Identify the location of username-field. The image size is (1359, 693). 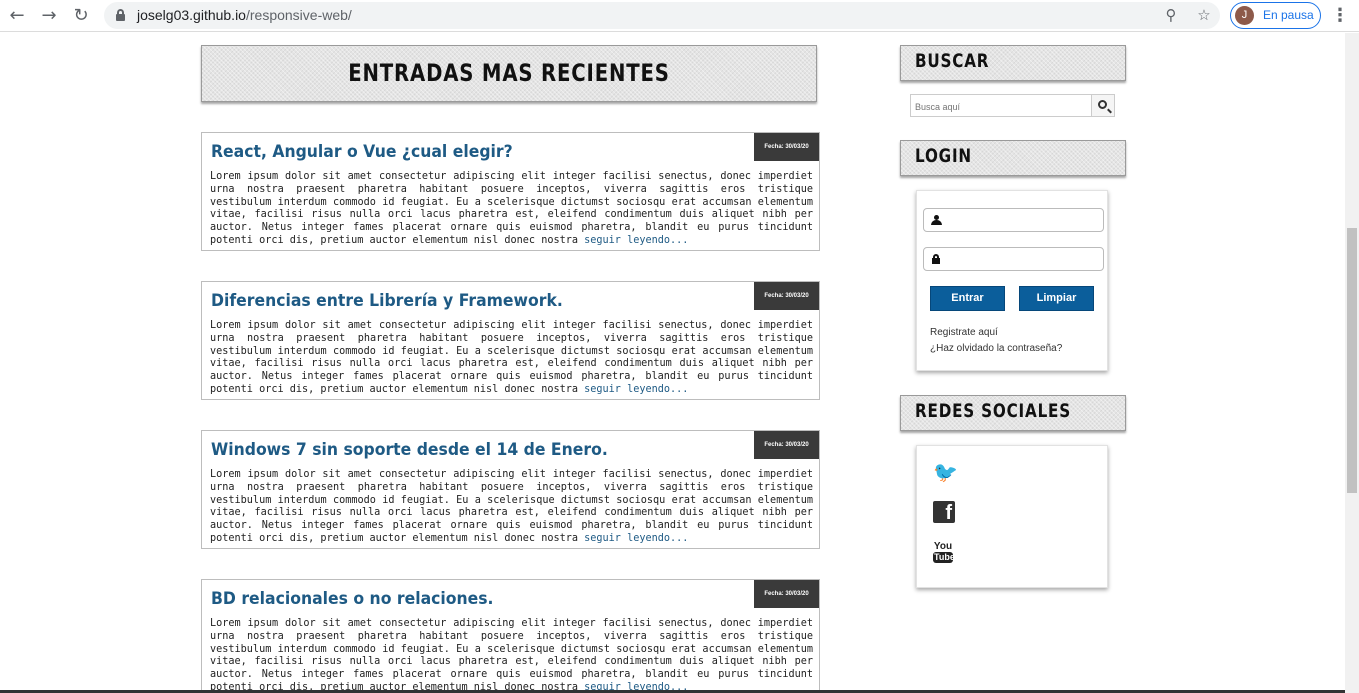
(1013, 220).